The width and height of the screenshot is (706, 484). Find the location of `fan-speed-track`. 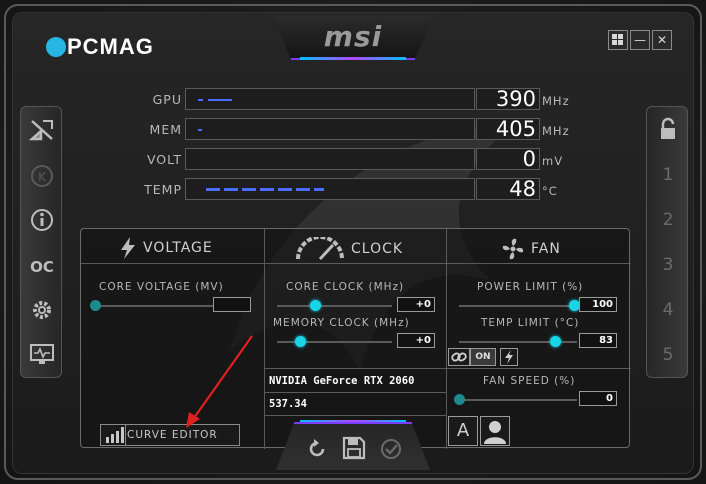

fan-speed-track is located at coordinates (518, 400).